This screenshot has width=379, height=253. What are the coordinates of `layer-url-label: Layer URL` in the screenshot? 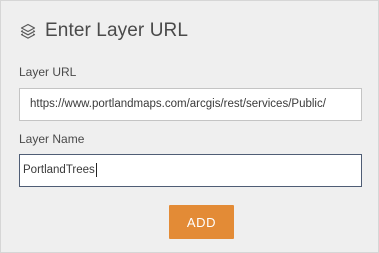 It's located at (48, 72).